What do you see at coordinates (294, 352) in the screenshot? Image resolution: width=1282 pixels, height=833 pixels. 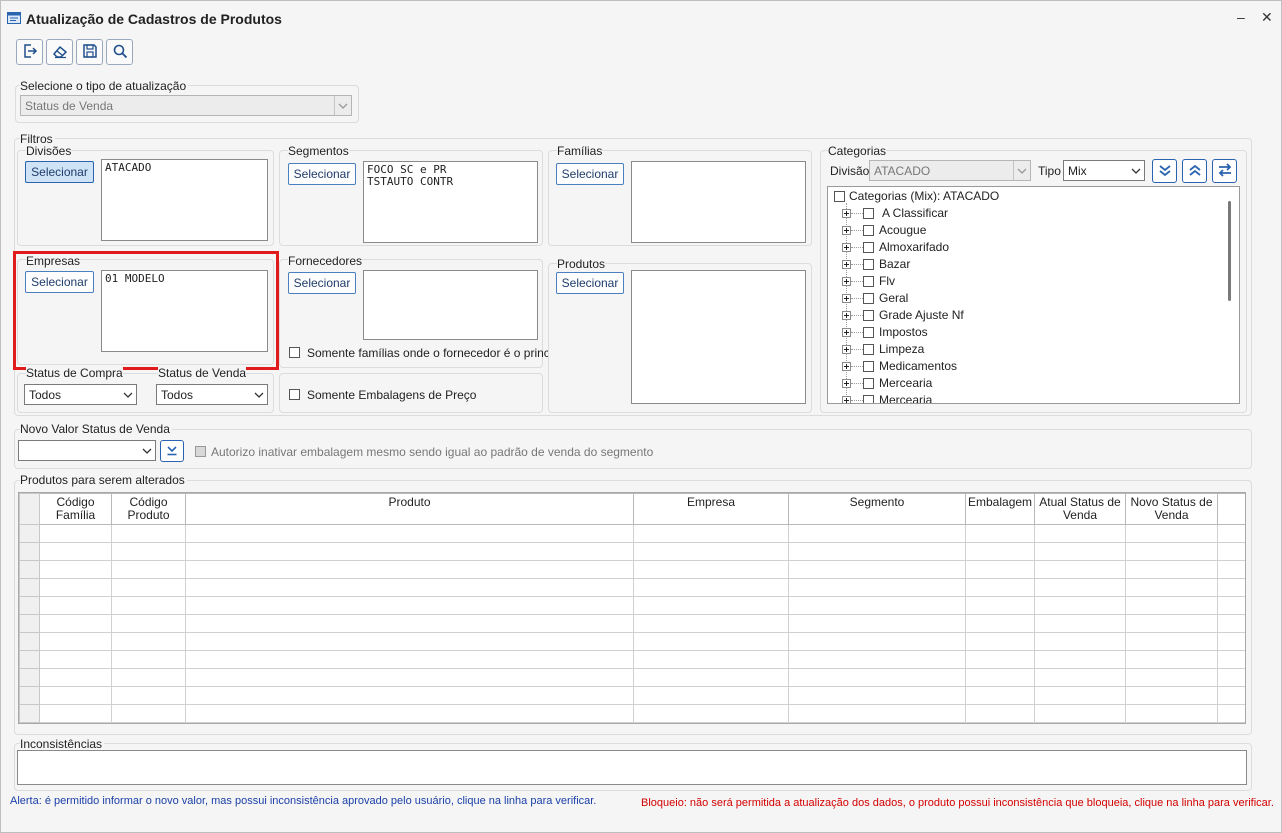 I see `fornecedor-principal-checkbox` at bounding box center [294, 352].